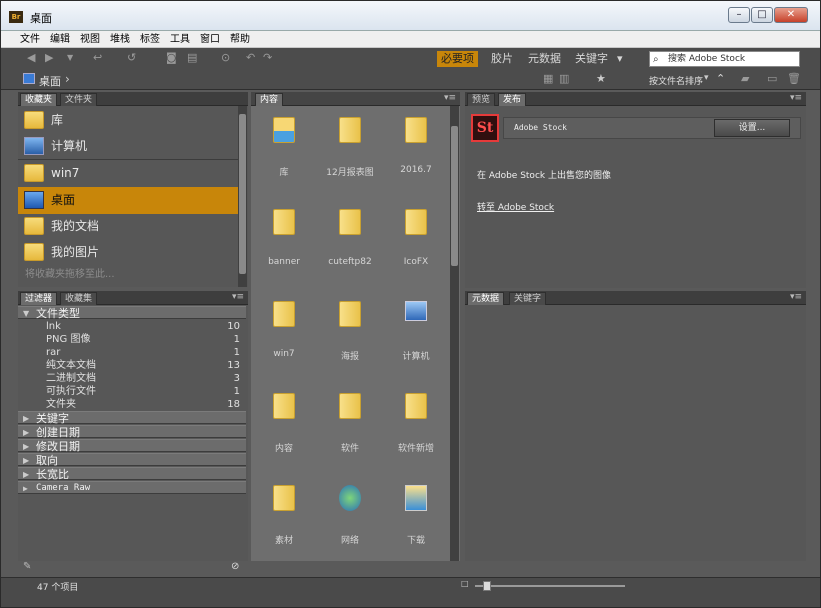 The height and width of the screenshot is (608, 821). Describe the element at coordinates (225, 58) in the screenshot. I see `open-icon: ⊙` at that location.